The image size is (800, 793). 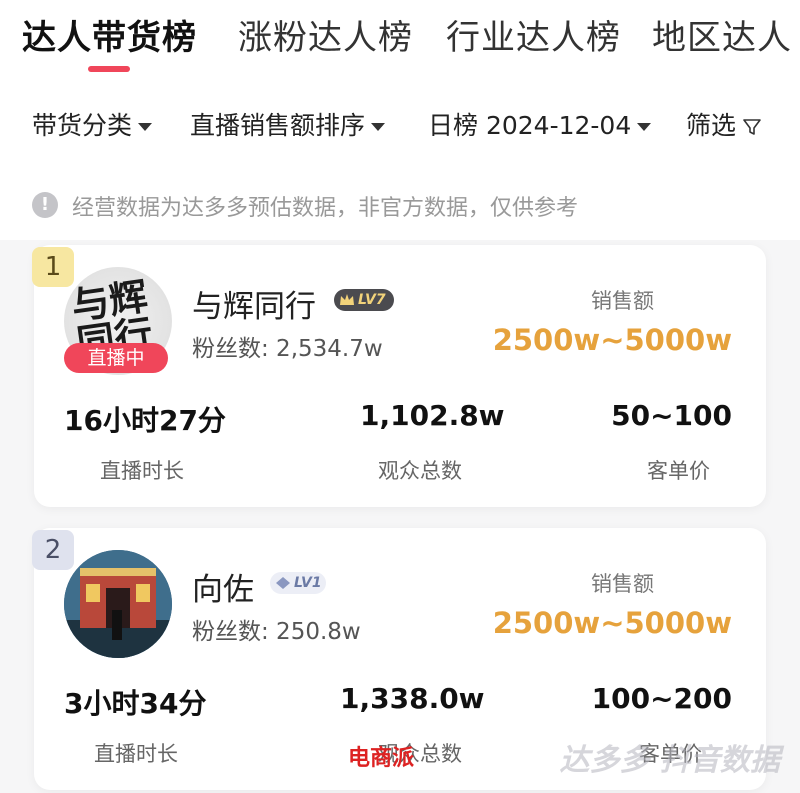 I want to click on filter-button: 筛选, so click(x=724, y=124).